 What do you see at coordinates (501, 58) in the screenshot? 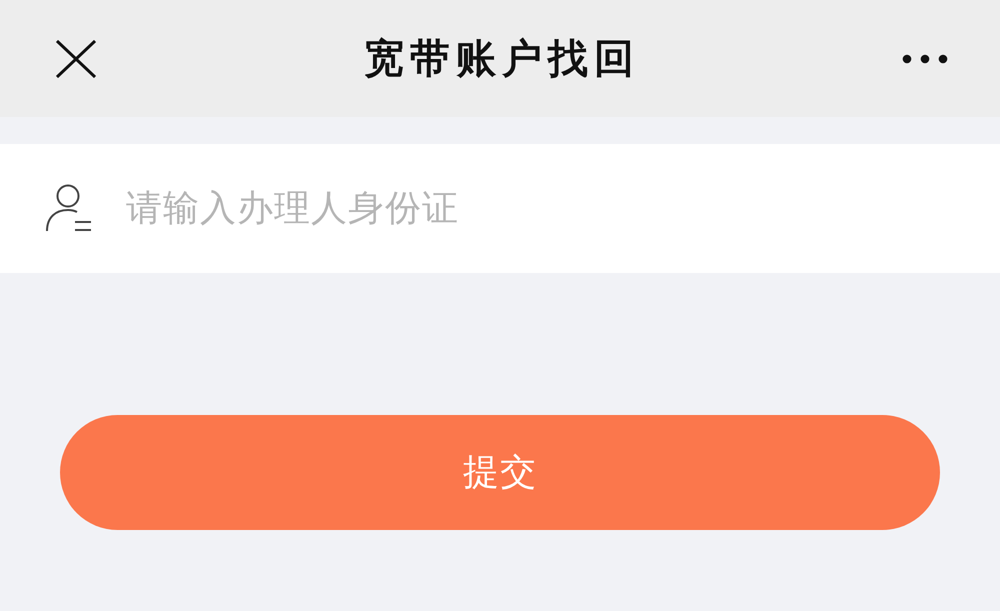
I see `page-title: 宽带账户找回` at bounding box center [501, 58].